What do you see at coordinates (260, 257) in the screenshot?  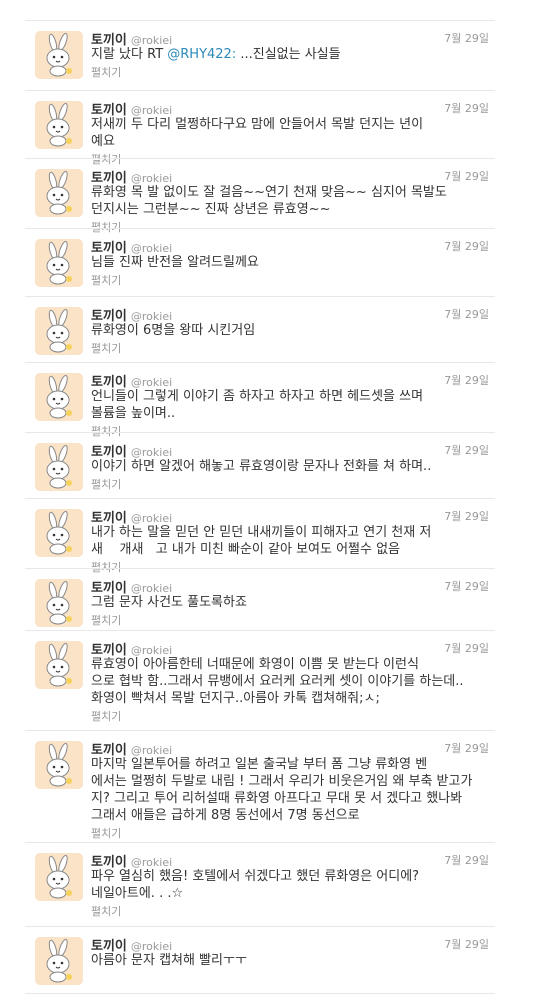 I see `tweet-item: 토끼이 @rokiei 7월 29일 님들 진짜 반전을 알려드릴께요 펼치기` at bounding box center [260, 257].